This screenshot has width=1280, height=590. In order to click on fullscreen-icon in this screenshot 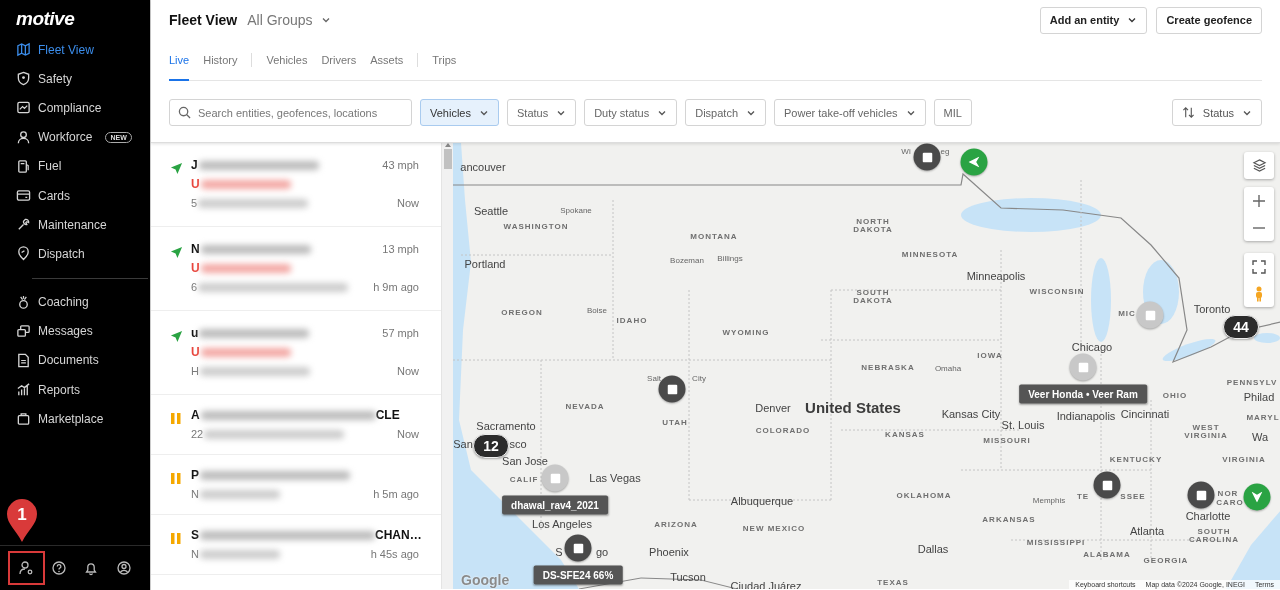, I will do `click(1259, 266)`.